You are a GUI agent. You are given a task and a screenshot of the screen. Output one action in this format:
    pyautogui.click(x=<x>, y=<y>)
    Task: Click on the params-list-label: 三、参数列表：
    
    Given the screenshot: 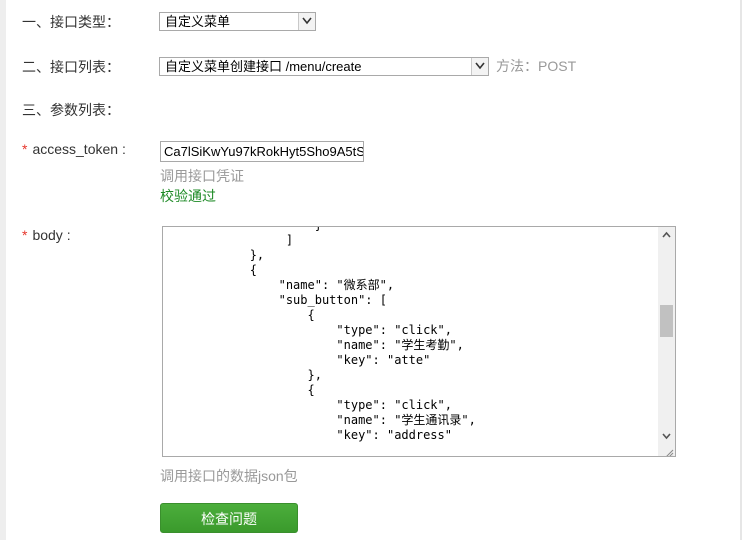 What is the action you would take?
    pyautogui.click(x=71, y=110)
    